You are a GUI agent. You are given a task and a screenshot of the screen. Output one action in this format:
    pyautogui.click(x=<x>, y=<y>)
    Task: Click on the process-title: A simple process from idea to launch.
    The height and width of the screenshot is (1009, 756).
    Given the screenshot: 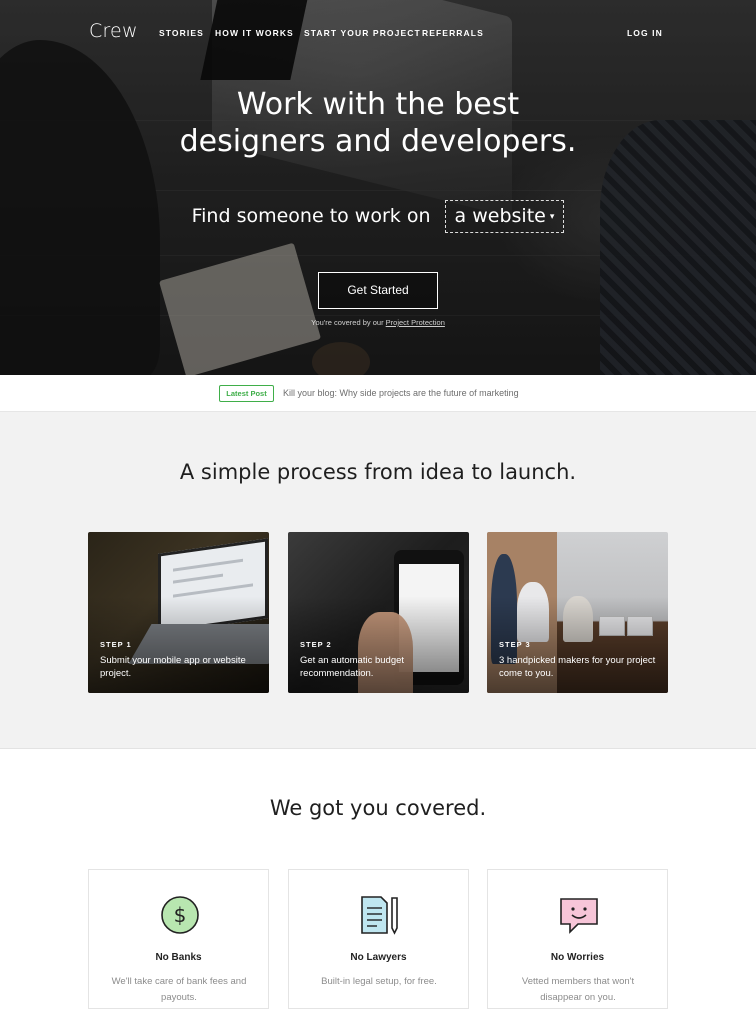 What is the action you would take?
    pyautogui.click(x=378, y=472)
    